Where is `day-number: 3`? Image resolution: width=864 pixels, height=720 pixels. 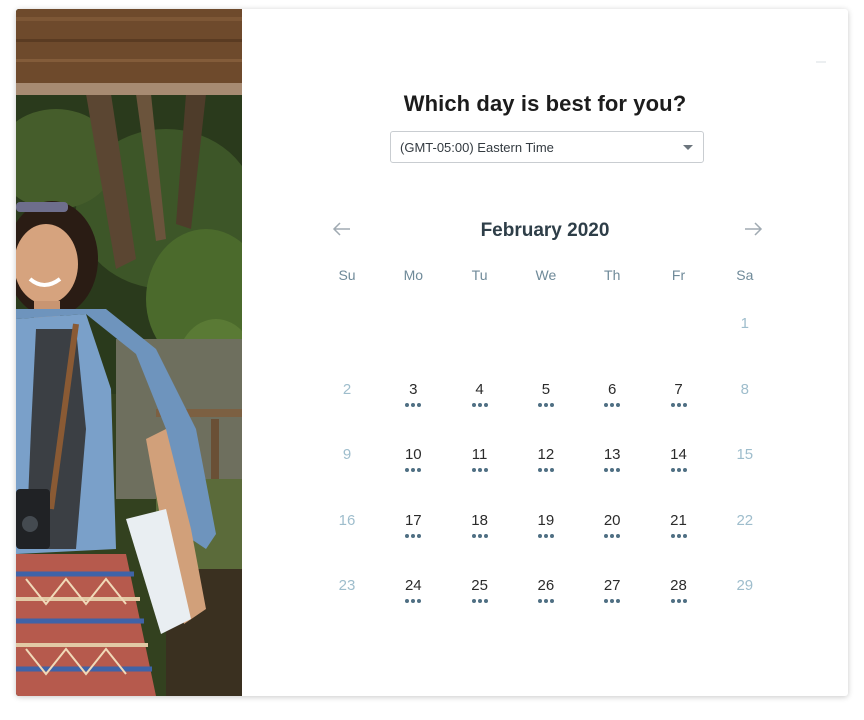
day-number: 3 is located at coordinates (413, 389).